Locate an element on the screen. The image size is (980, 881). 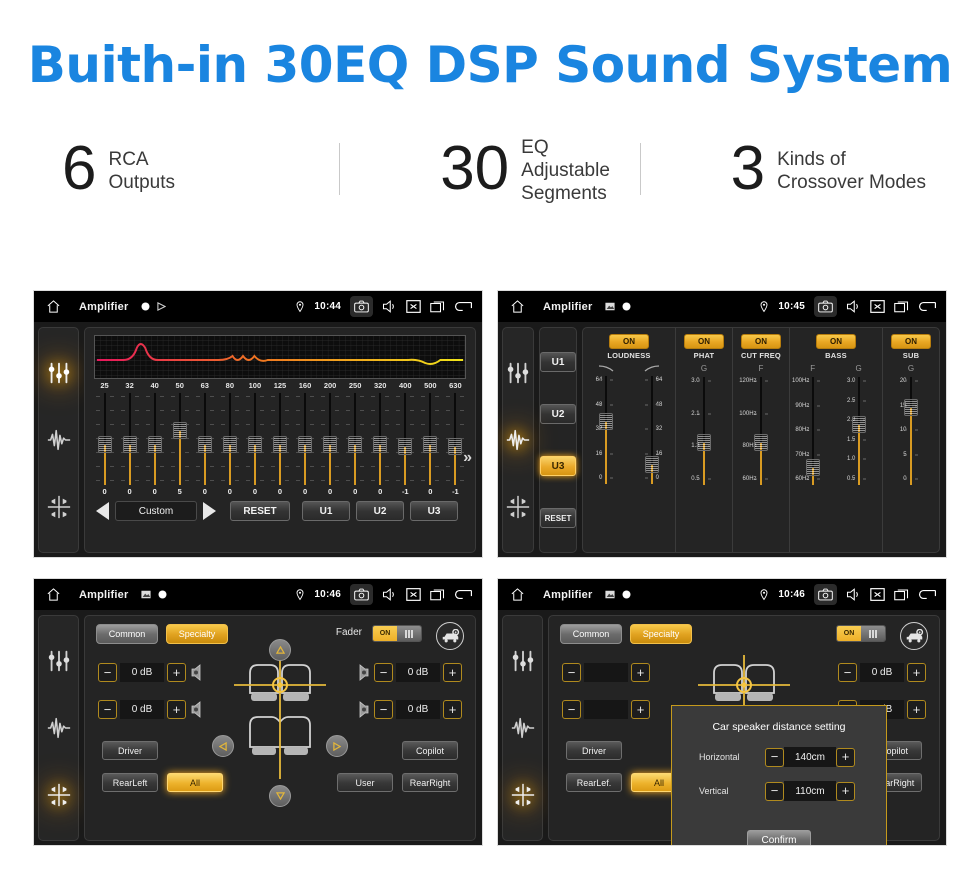
u2-button: U2 is located at coordinates (380, 511).